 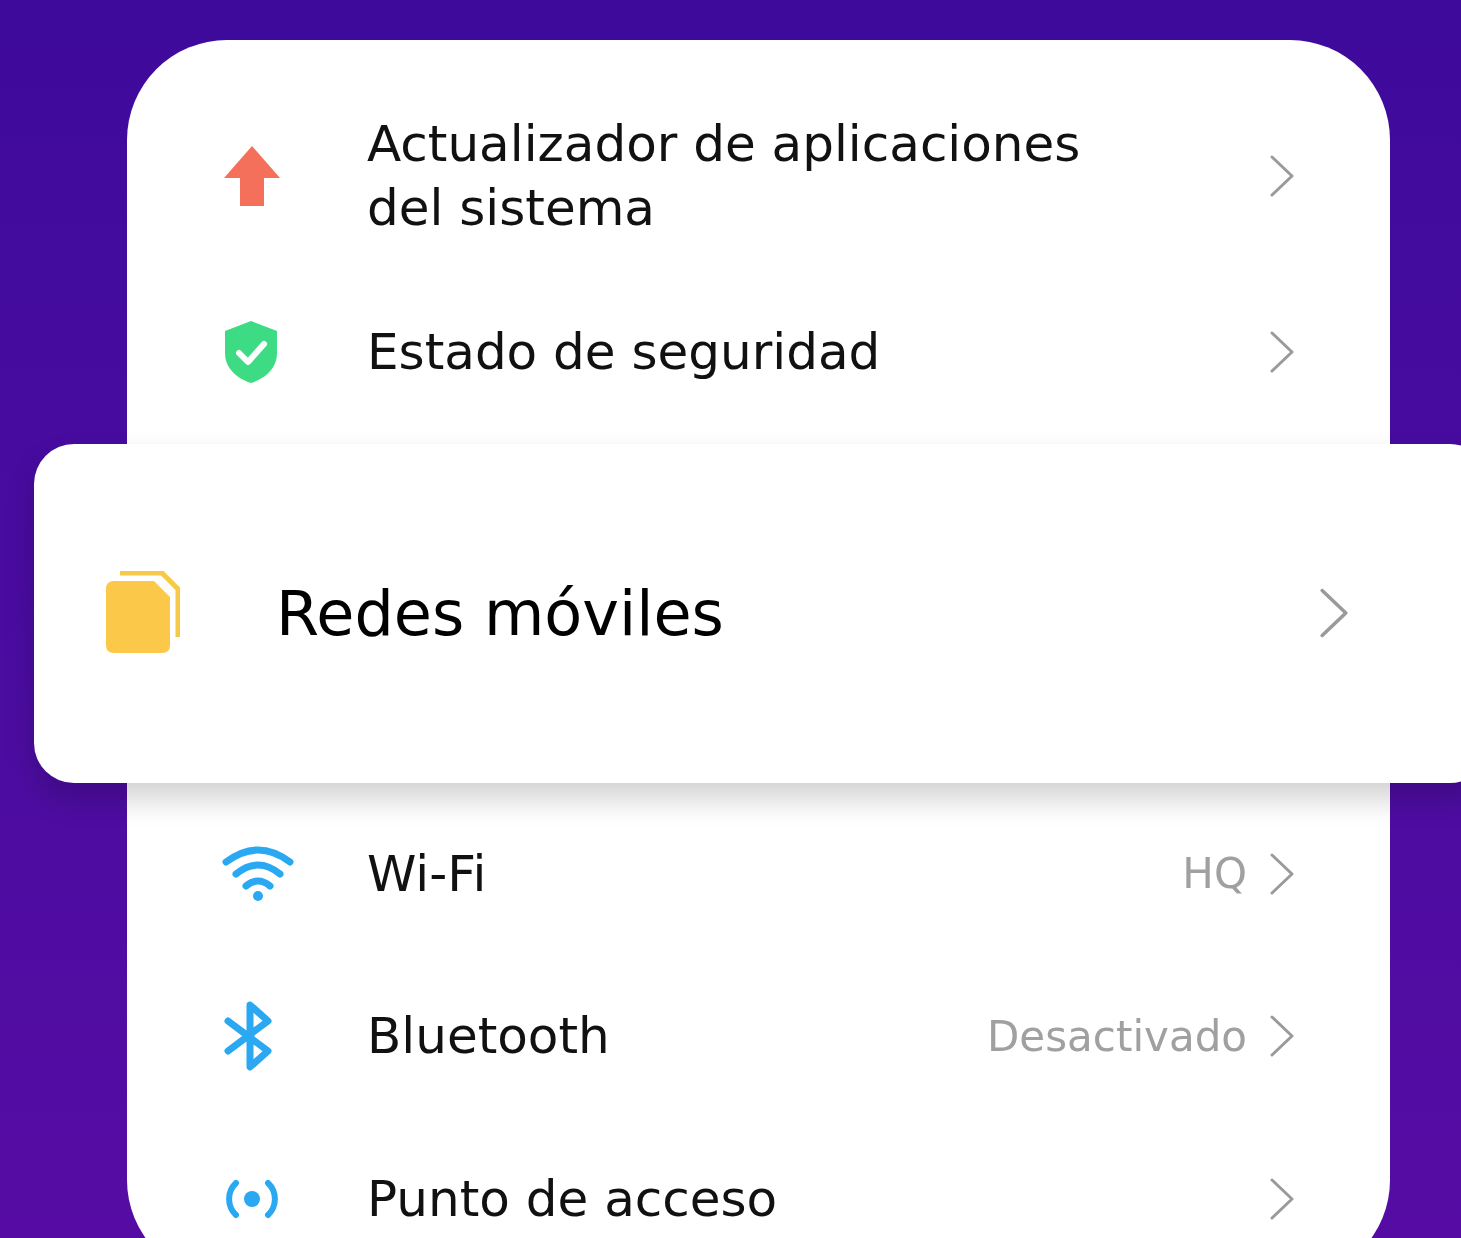 I want to click on settings-row: Estado de seguridad, so click(x=758, y=352).